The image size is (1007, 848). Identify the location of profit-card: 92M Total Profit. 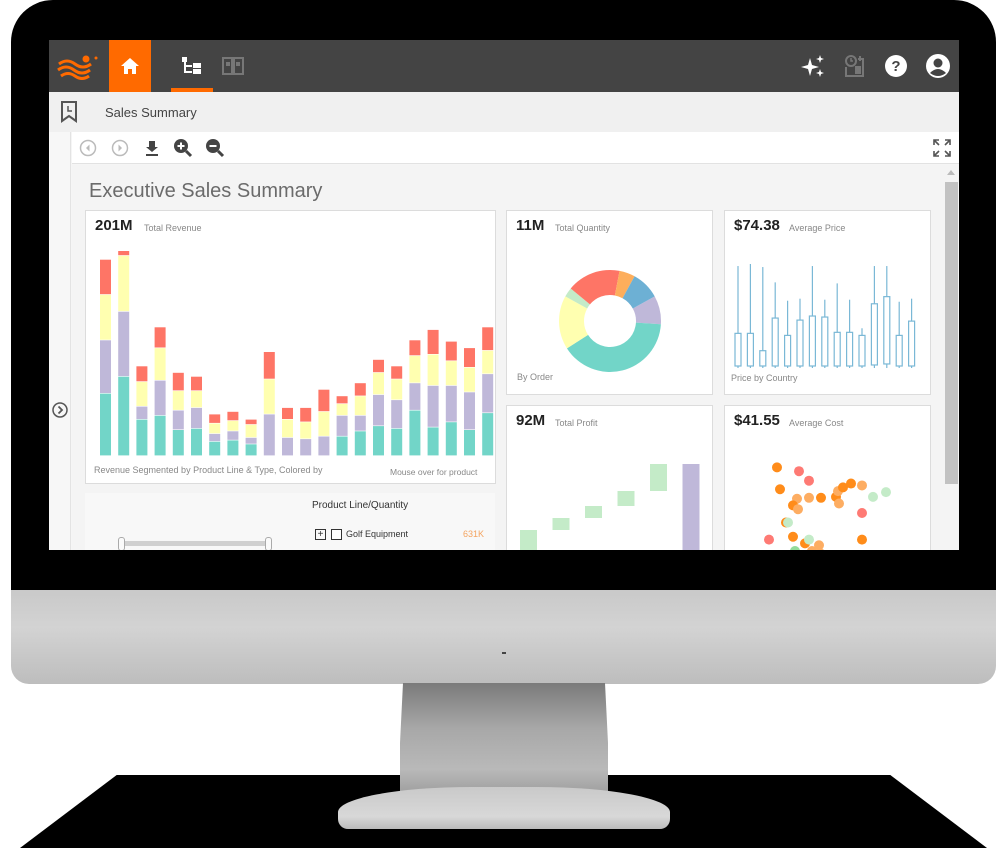
(609, 477).